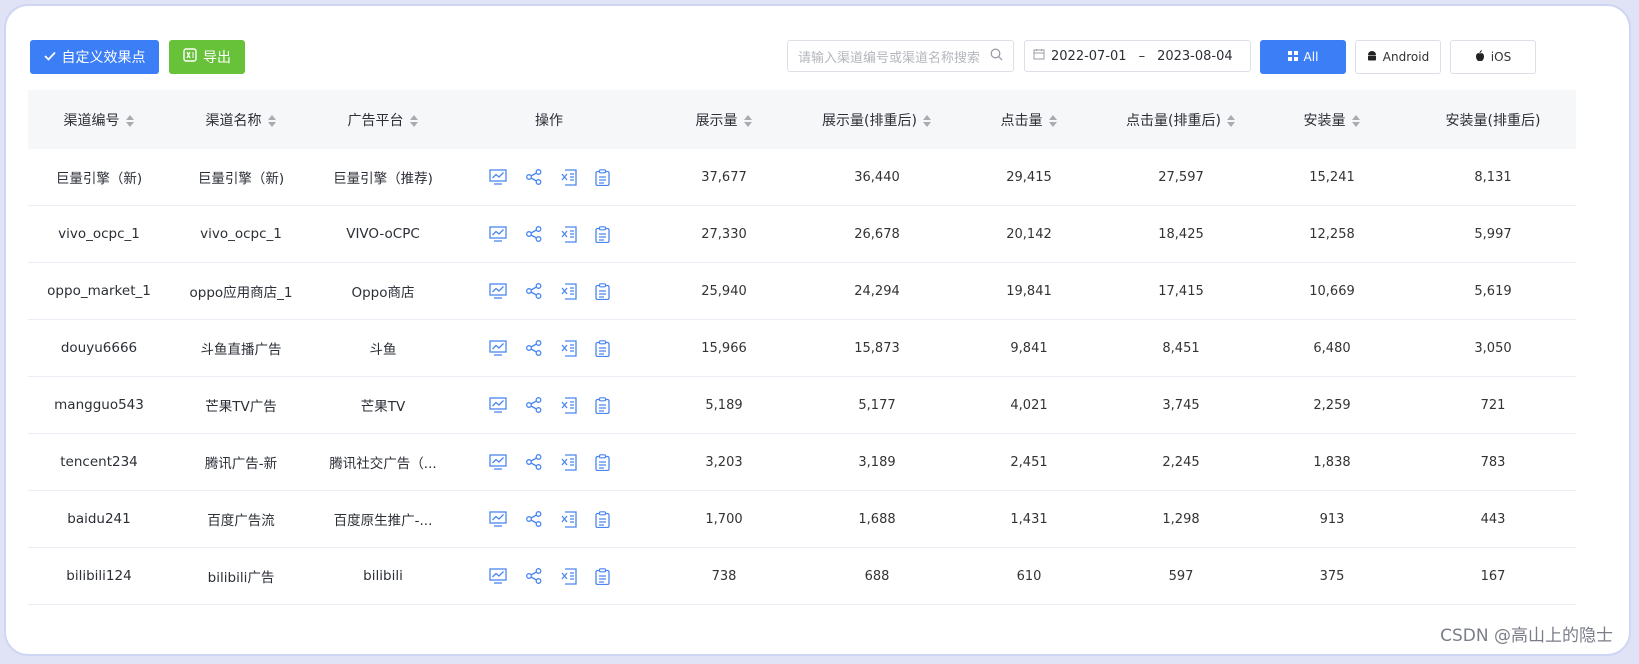 Image resolution: width=1639 pixels, height=664 pixels. I want to click on header-impressions: 展示量, so click(724, 119).